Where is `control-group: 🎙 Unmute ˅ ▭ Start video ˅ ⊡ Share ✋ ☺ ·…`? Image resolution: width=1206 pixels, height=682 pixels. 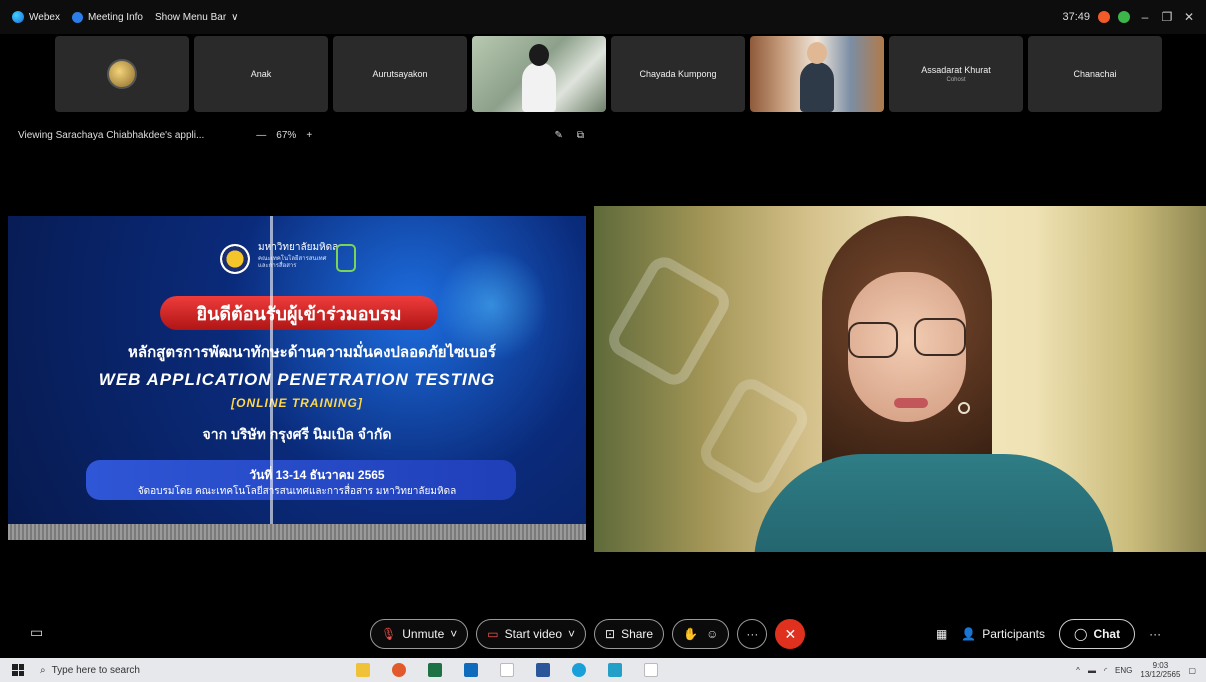
control-group: 🎙 Unmute ˅ ▭ Start video ˅ ⊡ Share ✋ ☺ ·… is located at coordinates (588, 634).